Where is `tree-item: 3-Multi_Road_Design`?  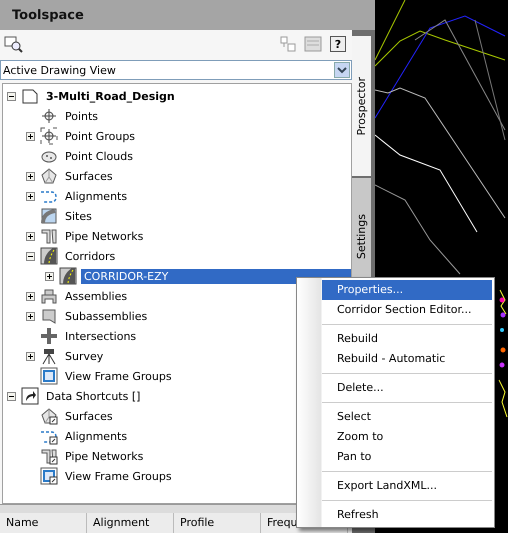 tree-item: 3-Multi_Road_Design is located at coordinates (110, 96).